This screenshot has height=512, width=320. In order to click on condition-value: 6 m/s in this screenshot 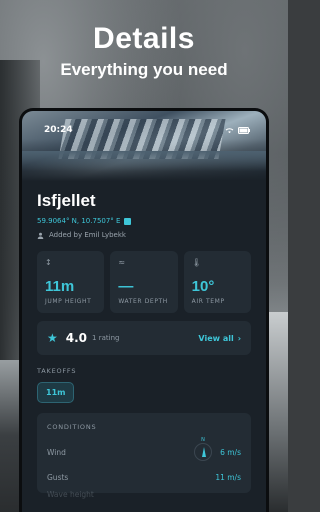, I will do `click(230, 452)`.